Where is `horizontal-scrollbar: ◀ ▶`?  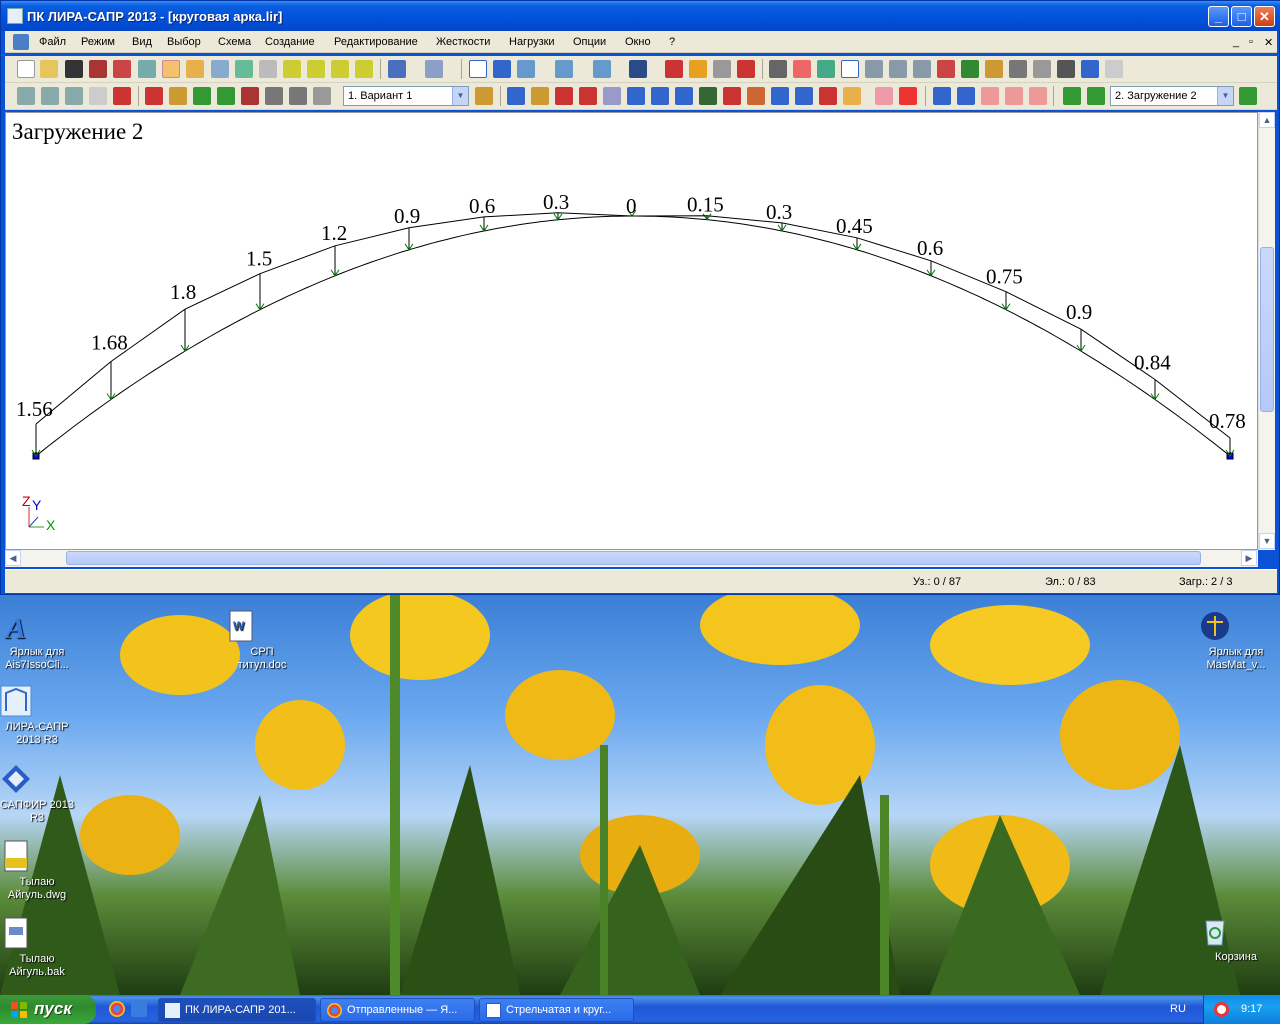 horizontal-scrollbar: ◀ ▶ is located at coordinates (631, 558).